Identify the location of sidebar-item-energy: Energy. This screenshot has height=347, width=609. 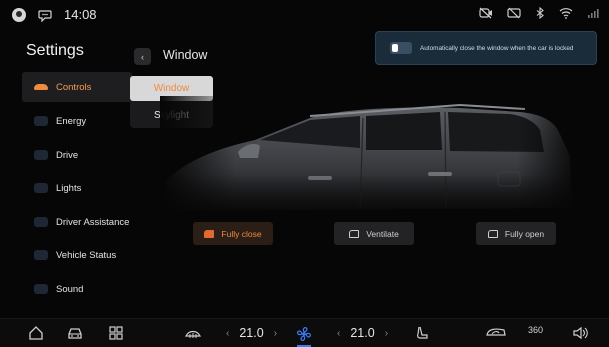
(77, 121).